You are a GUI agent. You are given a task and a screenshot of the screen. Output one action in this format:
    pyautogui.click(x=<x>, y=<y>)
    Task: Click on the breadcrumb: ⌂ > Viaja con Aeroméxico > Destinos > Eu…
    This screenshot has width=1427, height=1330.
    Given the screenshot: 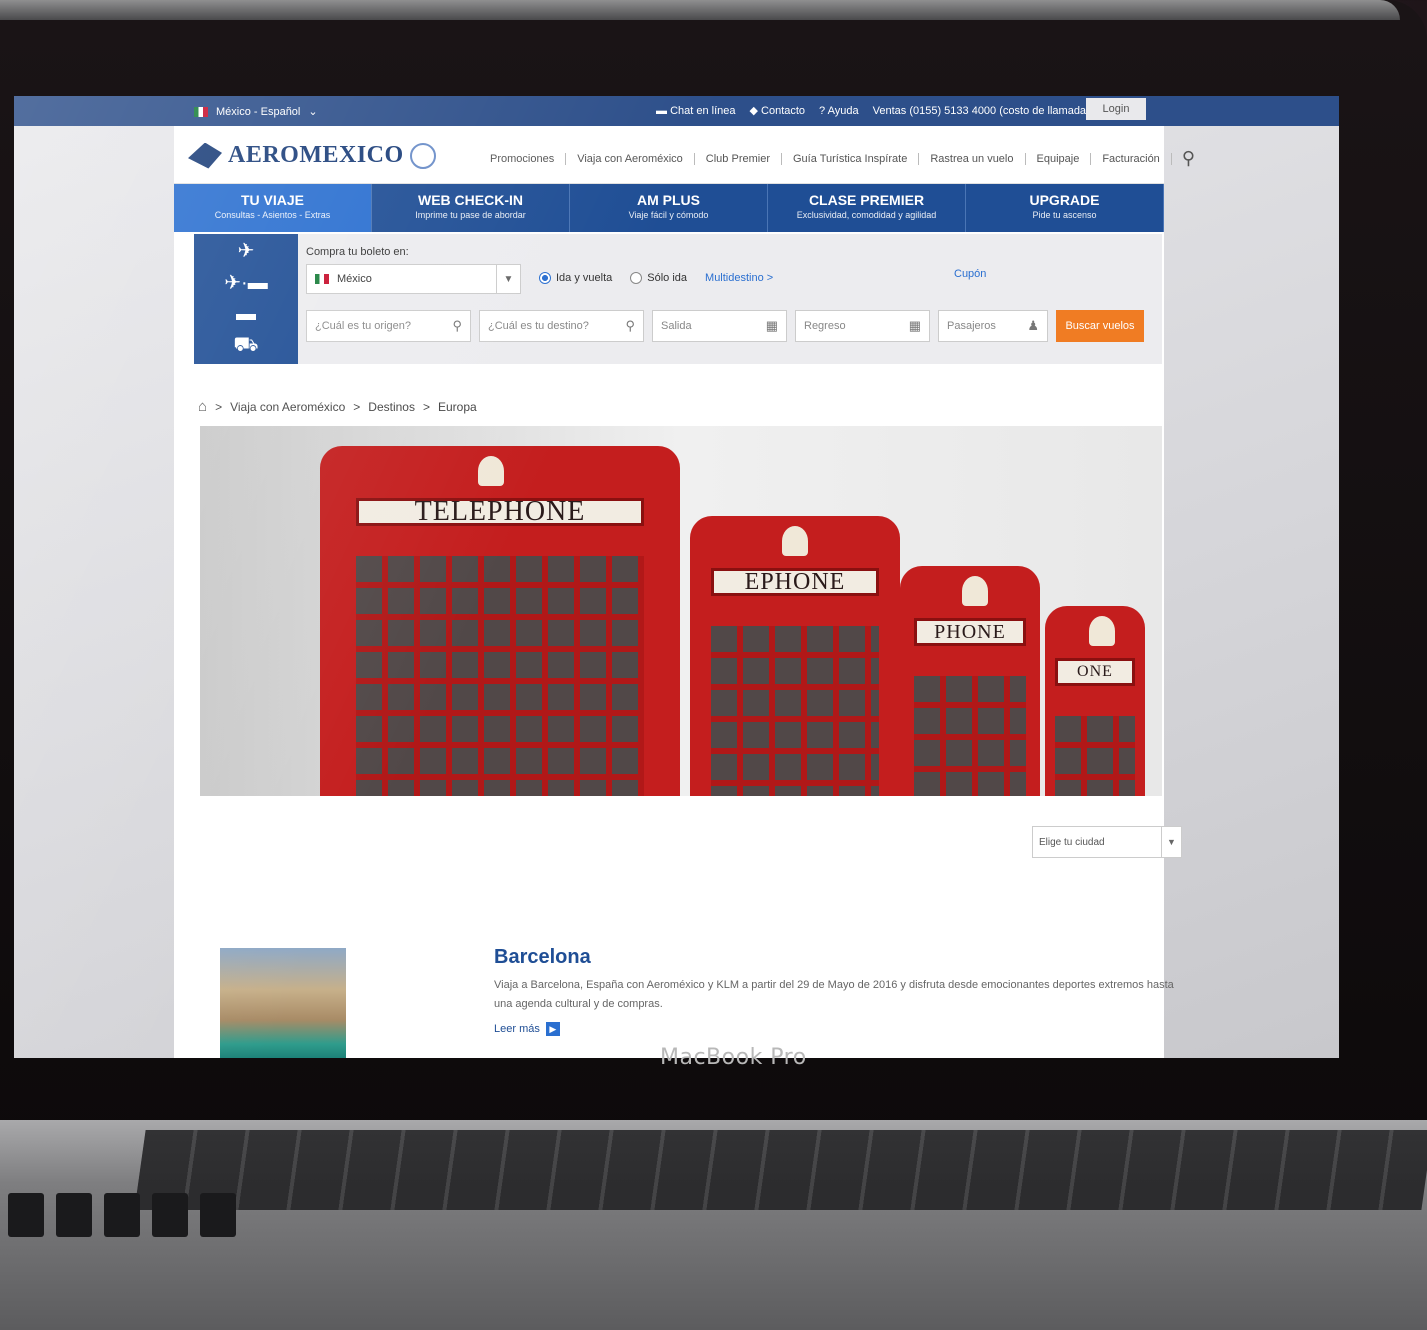 What is the action you would take?
    pyautogui.click(x=337, y=406)
    